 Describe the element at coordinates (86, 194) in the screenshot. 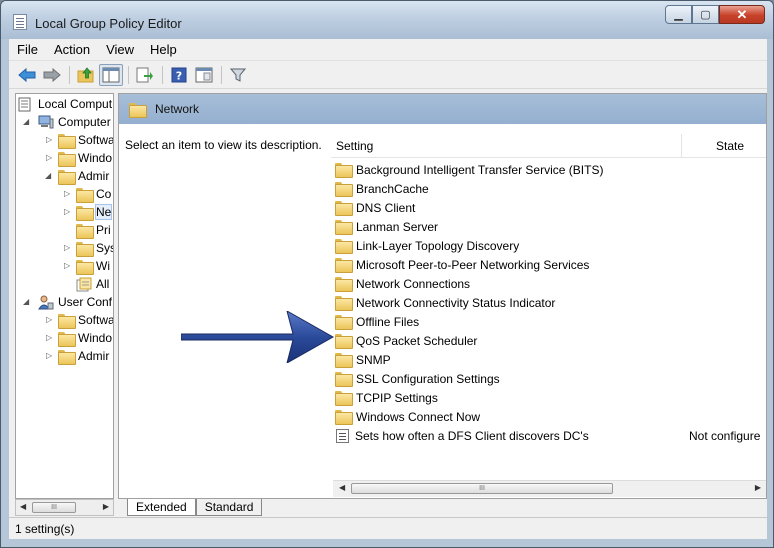

I see `tree-item-control-panel: ▷ Co` at that location.